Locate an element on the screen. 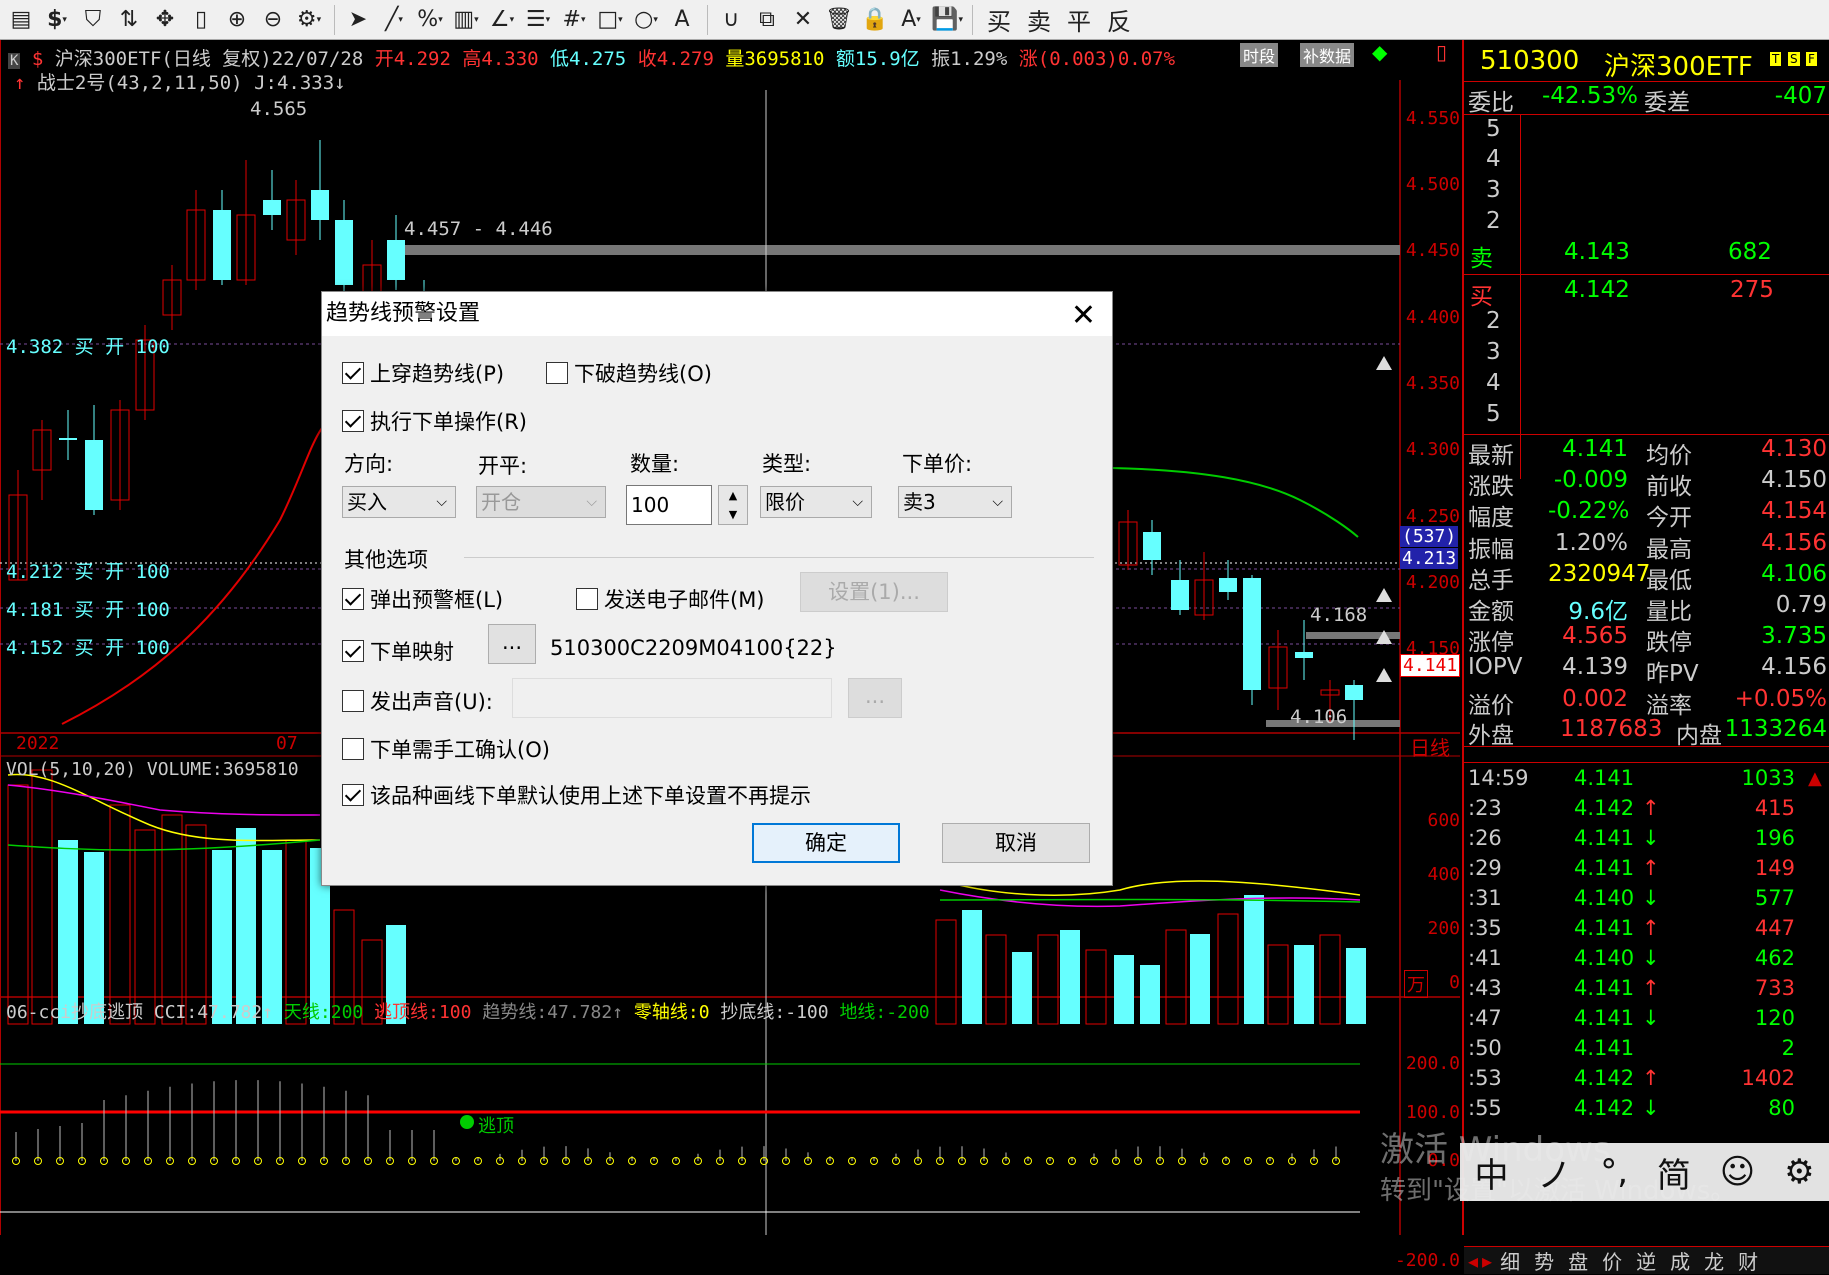  text-icon: A is located at coordinates (682, 20).